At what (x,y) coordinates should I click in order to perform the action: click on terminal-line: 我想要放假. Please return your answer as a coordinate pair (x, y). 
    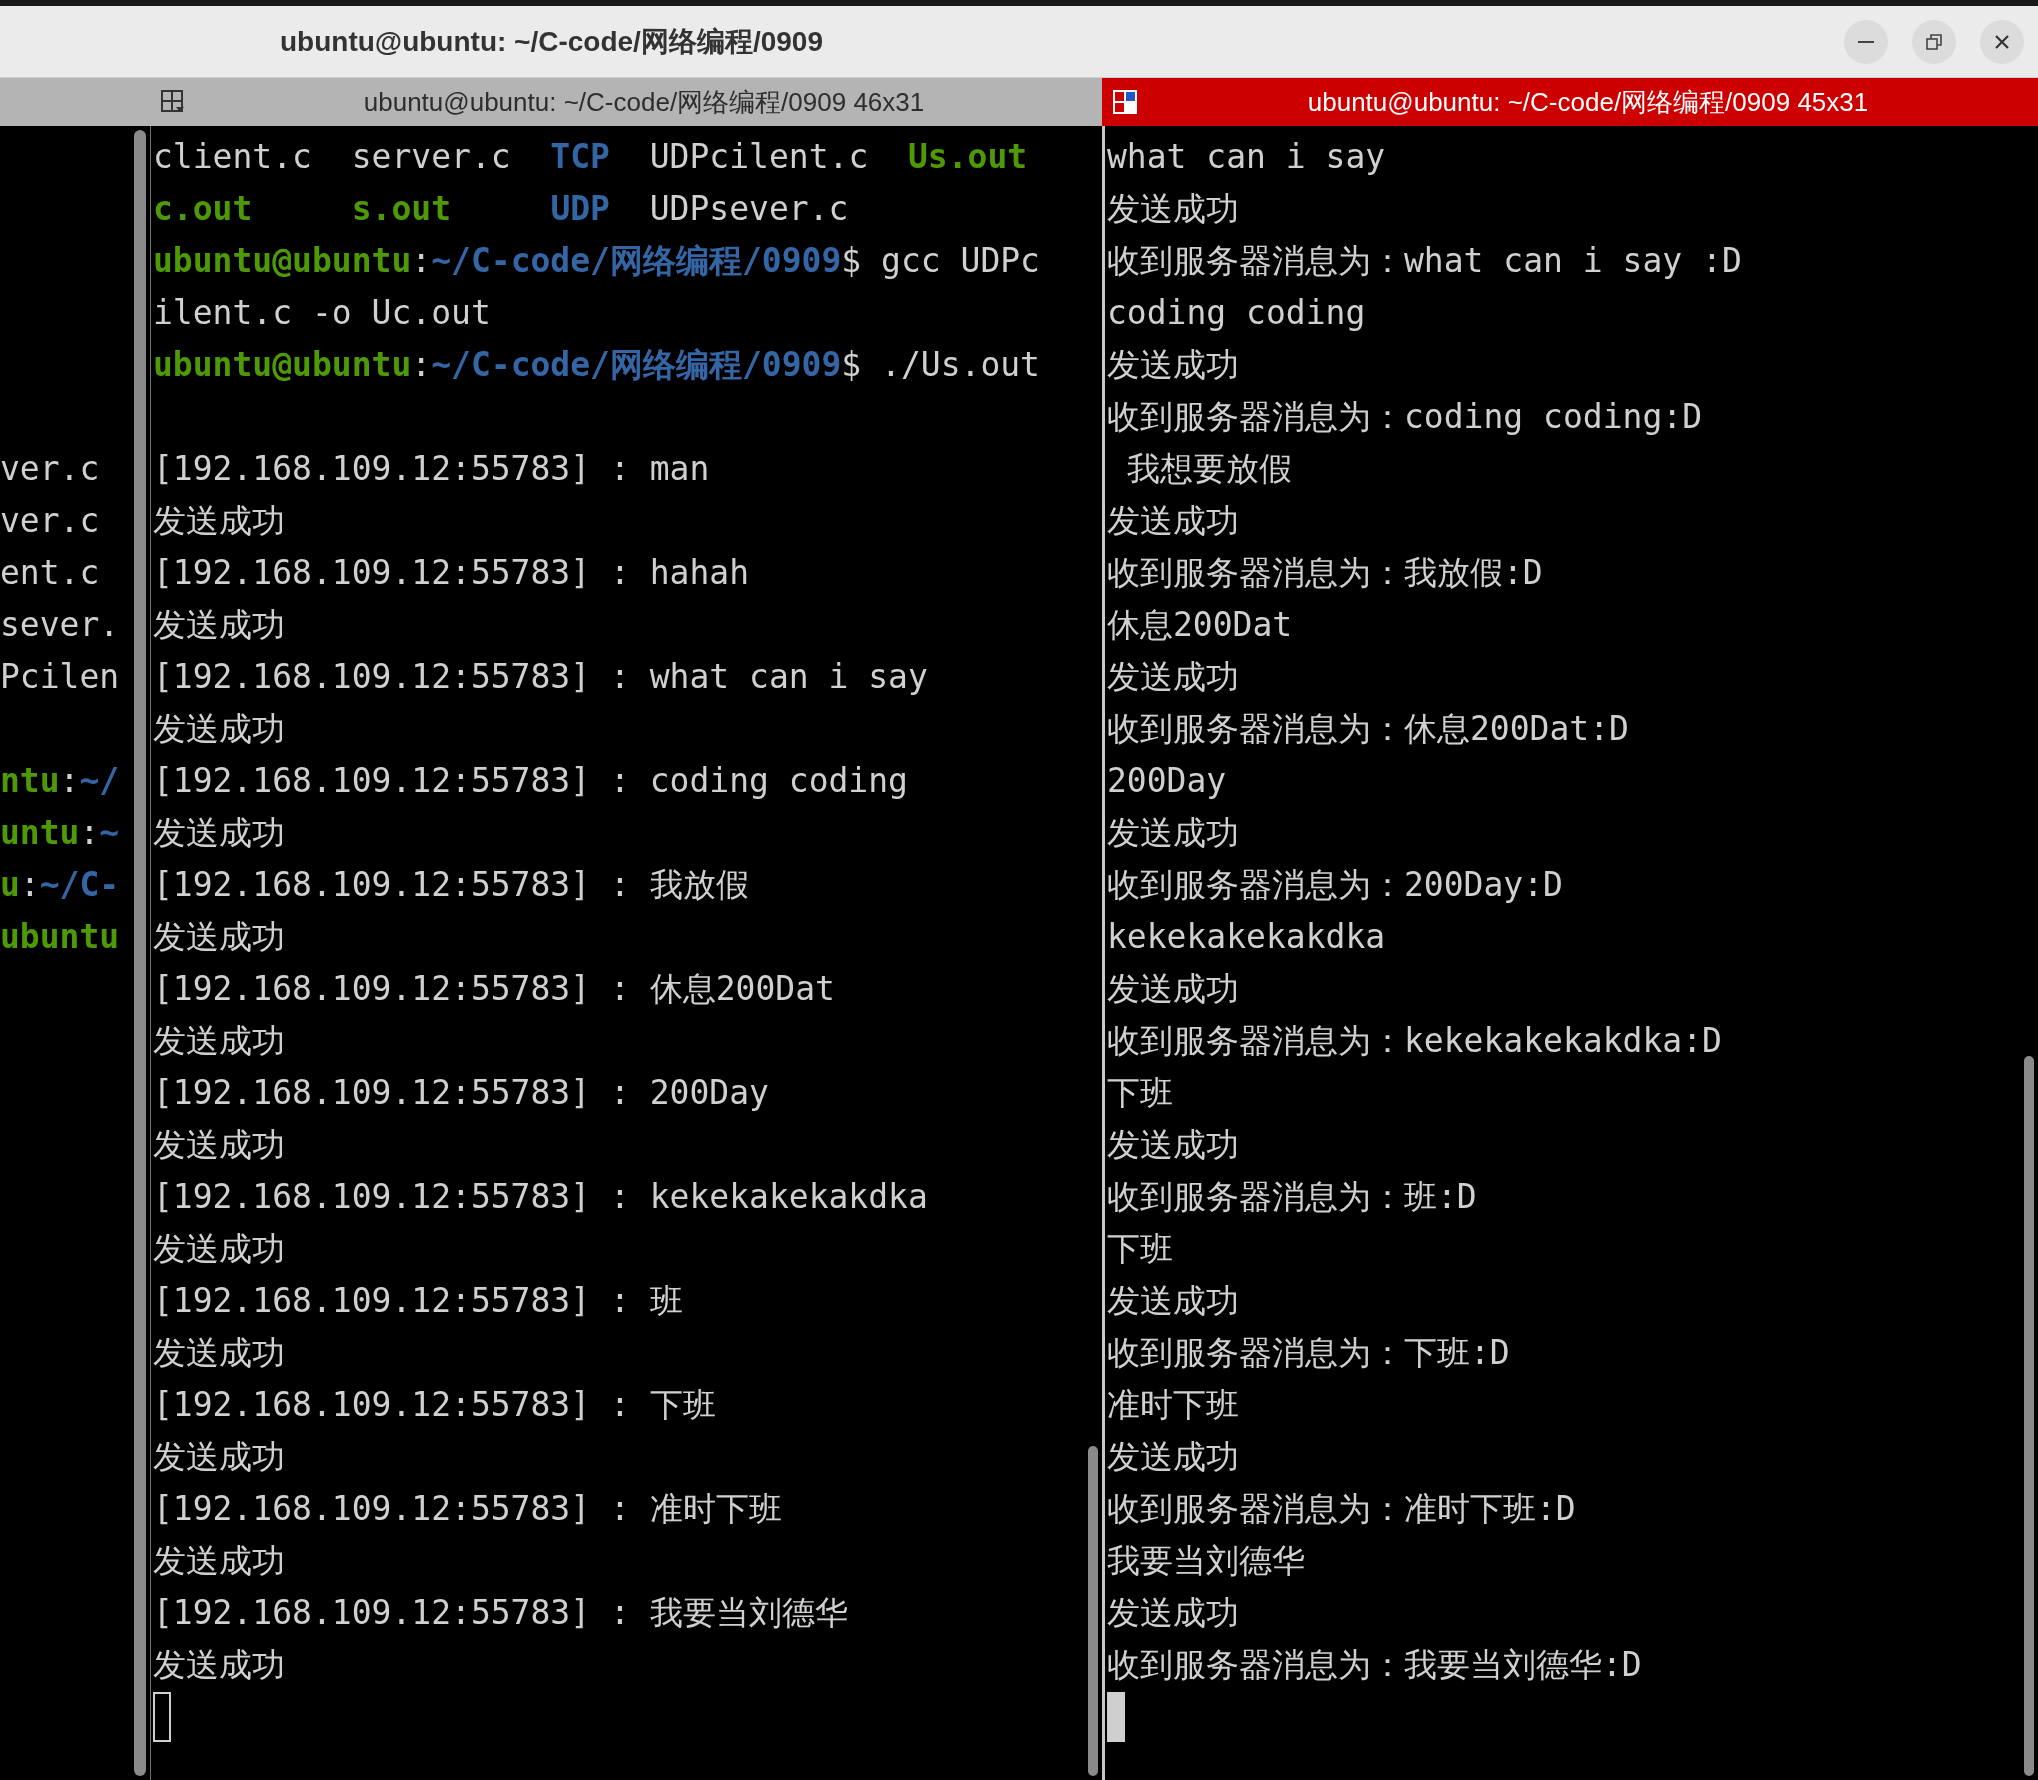
    Looking at the image, I should click on (1208, 469).